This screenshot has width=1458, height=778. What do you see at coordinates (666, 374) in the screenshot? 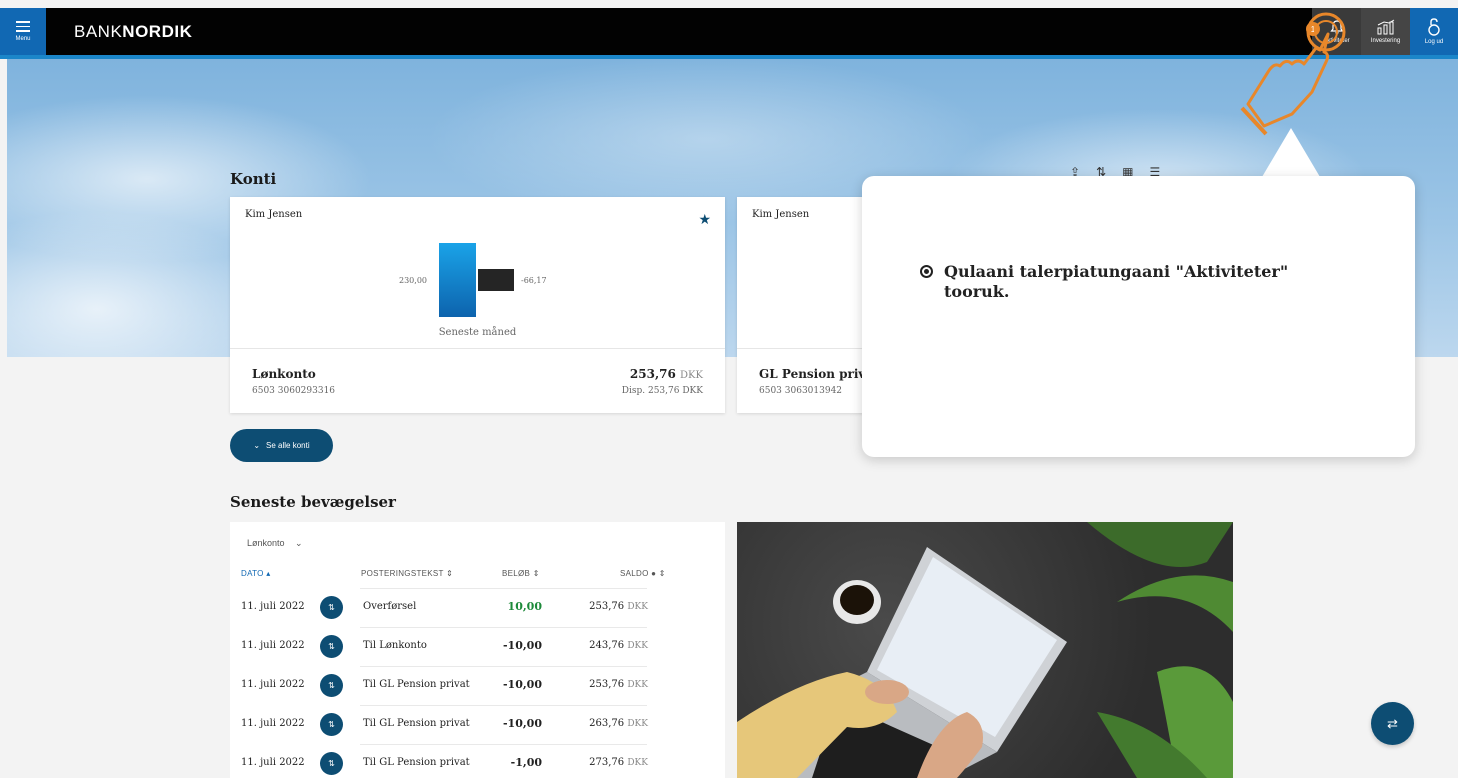
I see `account-balance: 253,76 DKK` at bounding box center [666, 374].